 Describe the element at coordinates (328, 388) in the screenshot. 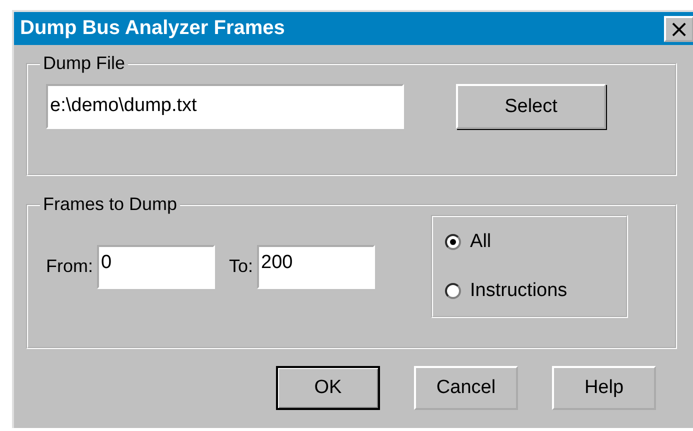

I see `dialog-button: OK` at that location.